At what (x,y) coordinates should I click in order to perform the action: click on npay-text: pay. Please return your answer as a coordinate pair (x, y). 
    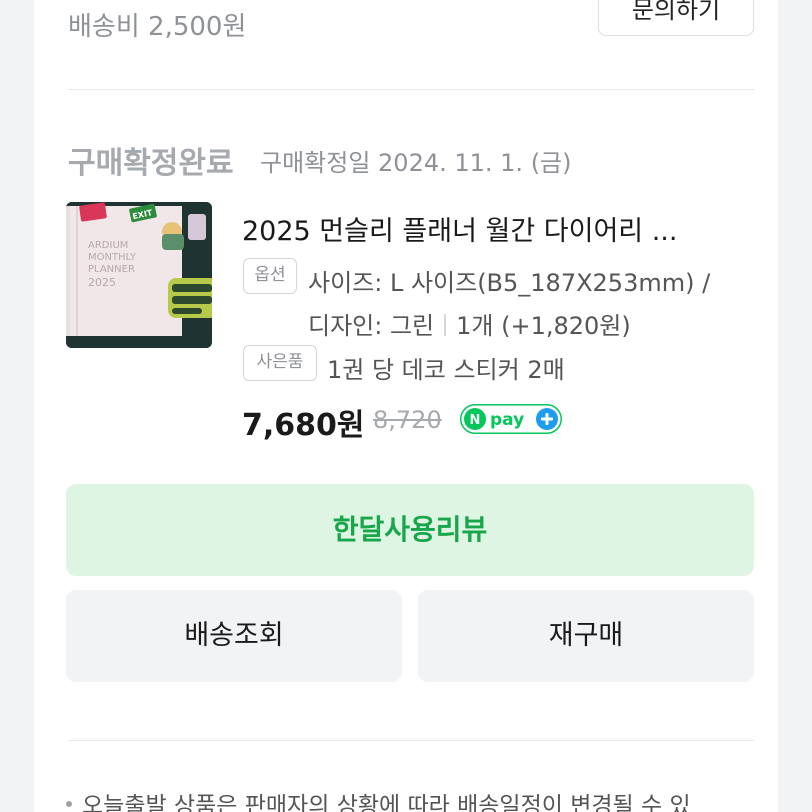
    Looking at the image, I should click on (507, 420).